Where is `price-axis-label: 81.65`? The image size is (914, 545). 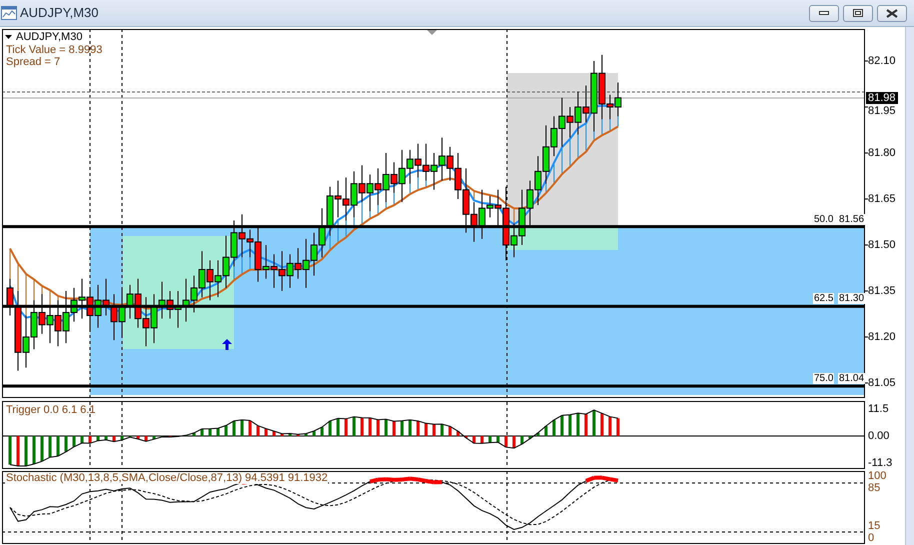 price-axis-label: 81.65 is located at coordinates (882, 199).